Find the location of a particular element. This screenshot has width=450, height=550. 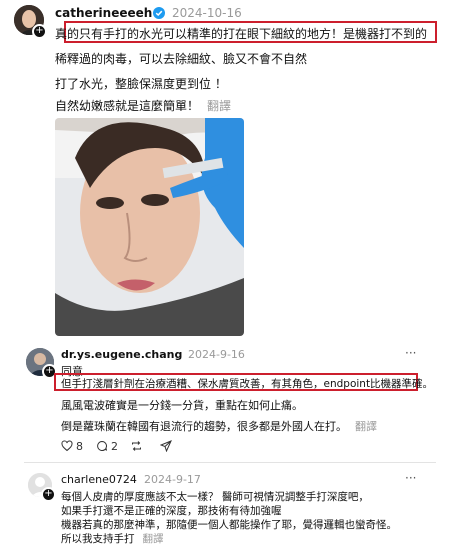

reply-text-line: 機器若真的那麼神準，那隨便一個人都能操作了耶，覺得邏輯也蠻奇怪。 is located at coordinates (229, 525).